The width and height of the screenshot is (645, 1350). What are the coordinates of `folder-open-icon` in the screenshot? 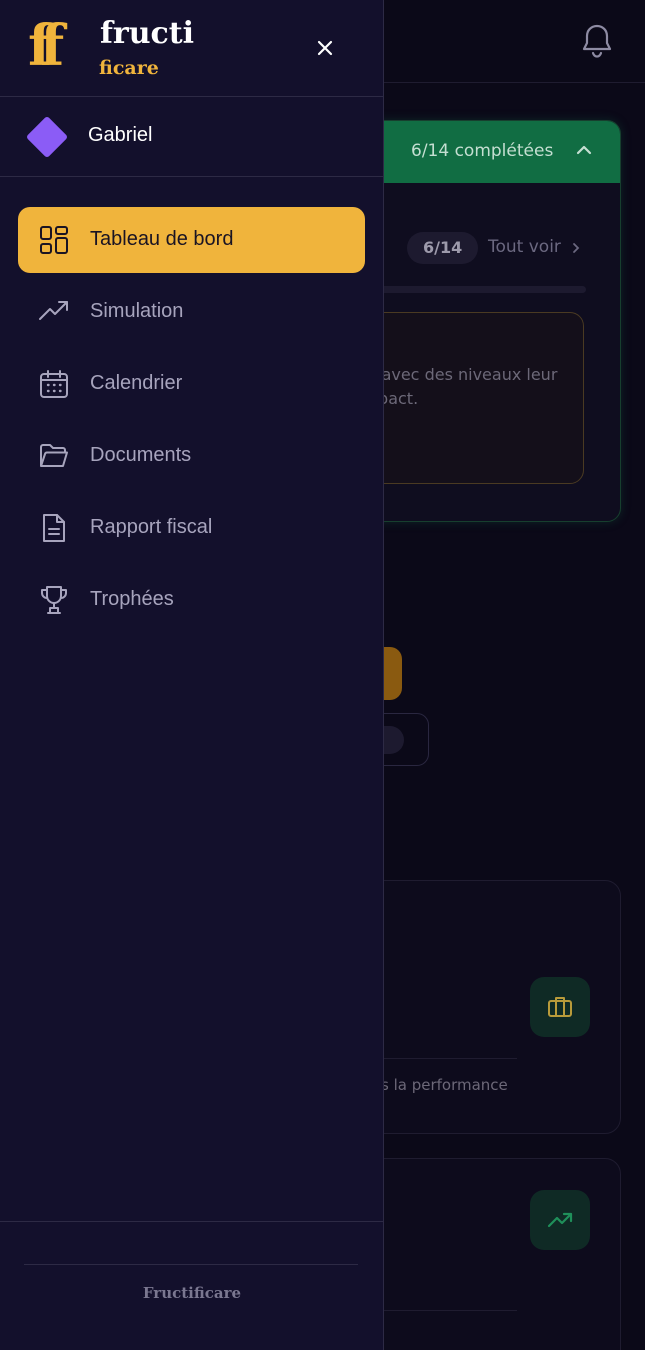 It's located at (54, 455).